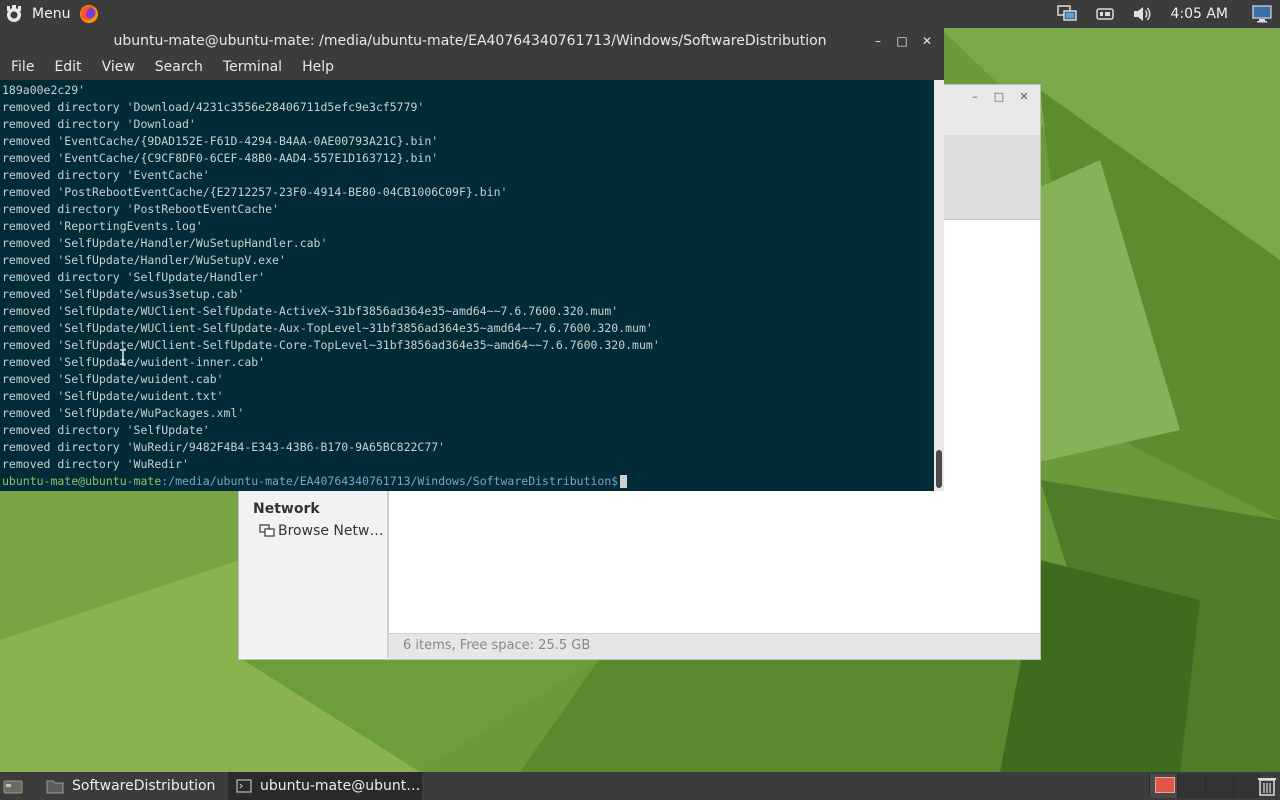  What do you see at coordinates (1067, 14) in the screenshot?
I see `network-manager-icon` at bounding box center [1067, 14].